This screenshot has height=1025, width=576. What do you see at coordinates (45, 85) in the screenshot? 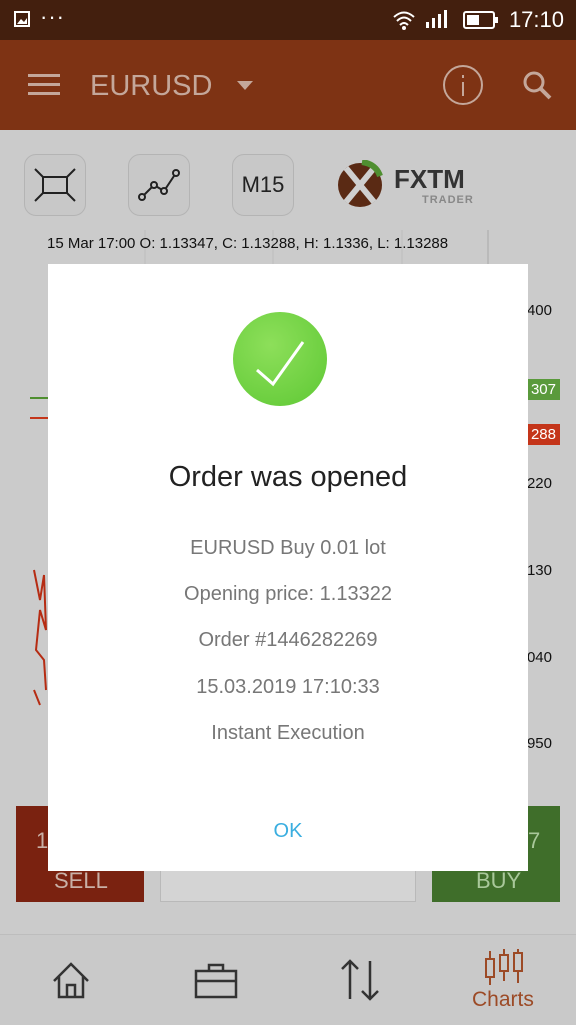
I see `menu-icon` at bounding box center [45, 85].